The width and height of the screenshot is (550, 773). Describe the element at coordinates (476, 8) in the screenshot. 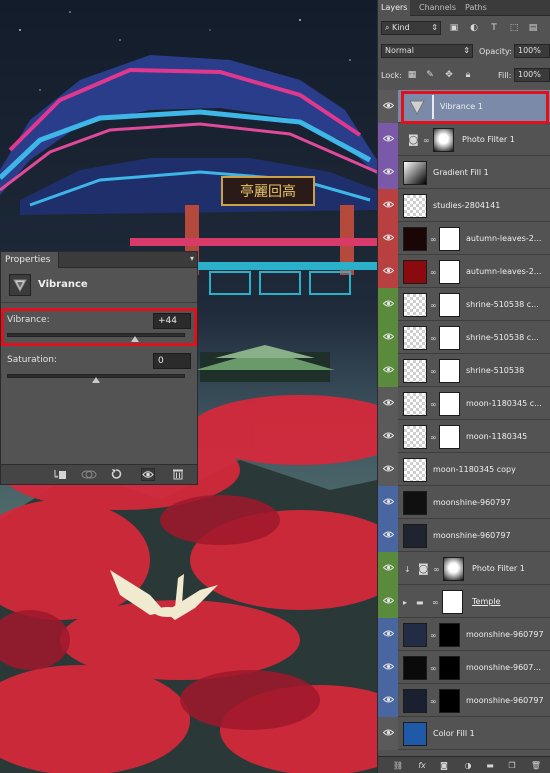

I see `tab-paths: Paths` at that location.